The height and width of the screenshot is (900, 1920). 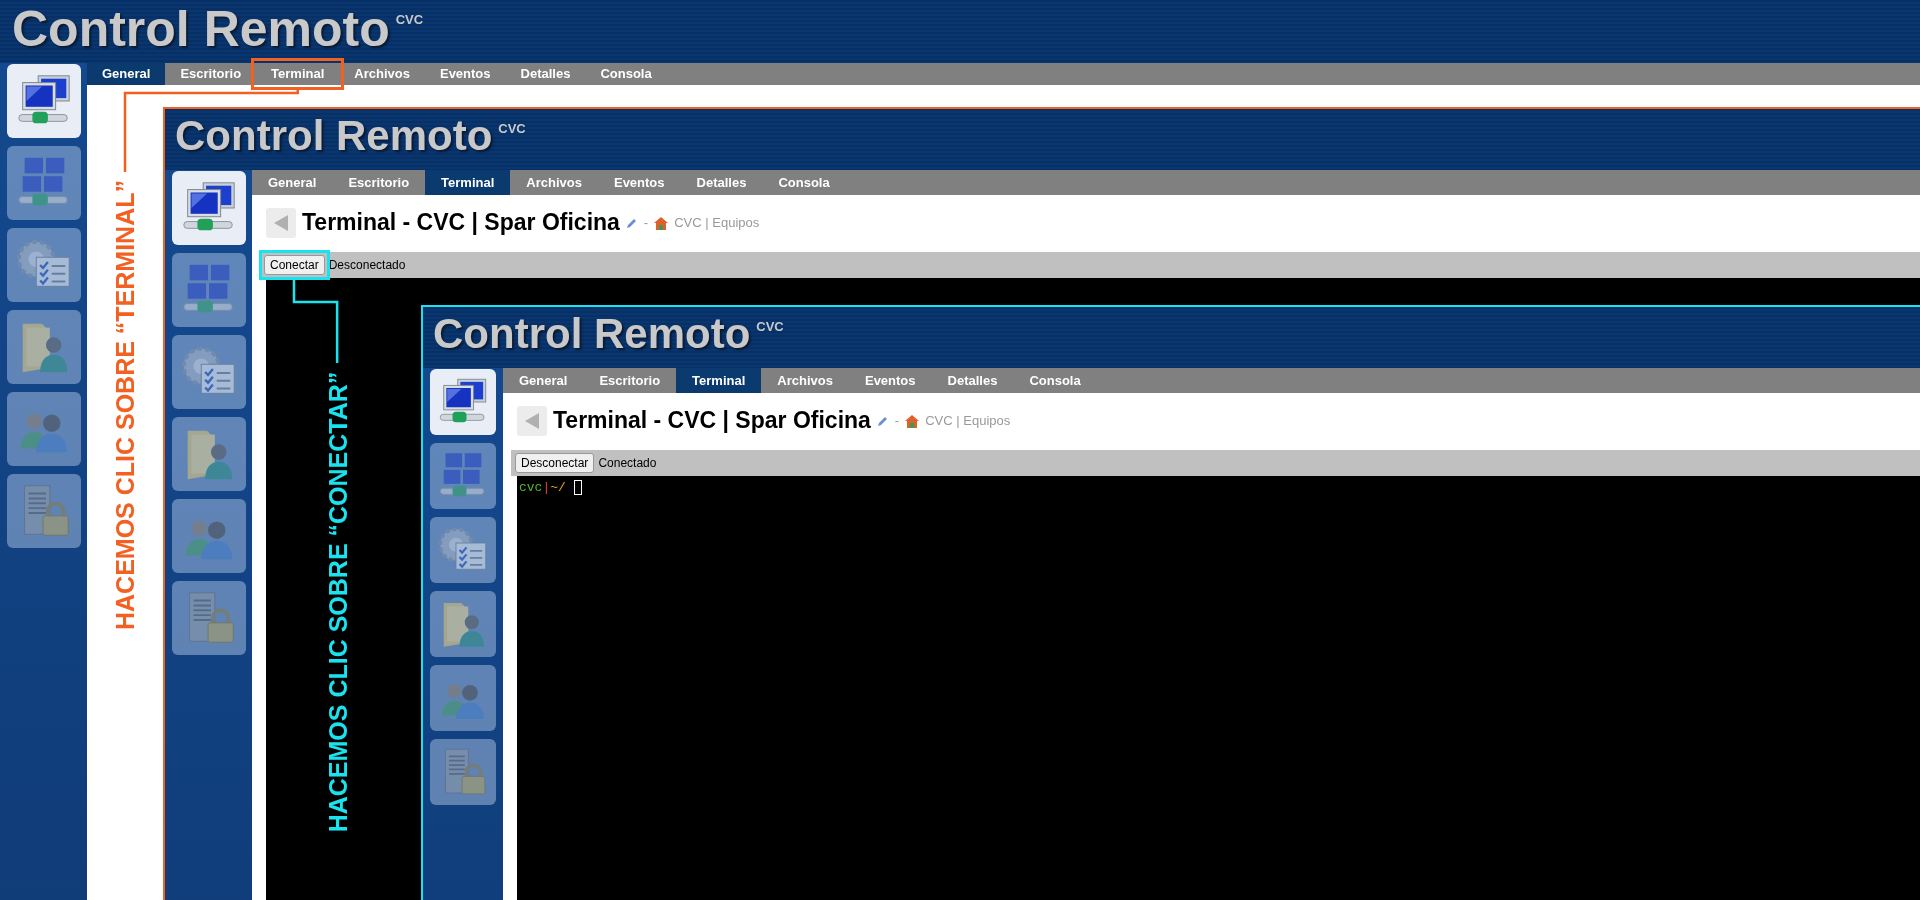 I want to click on annotation-text: HACEMOS CLIC SOBRE “TERMINAL”, so click(x=125, y=405).